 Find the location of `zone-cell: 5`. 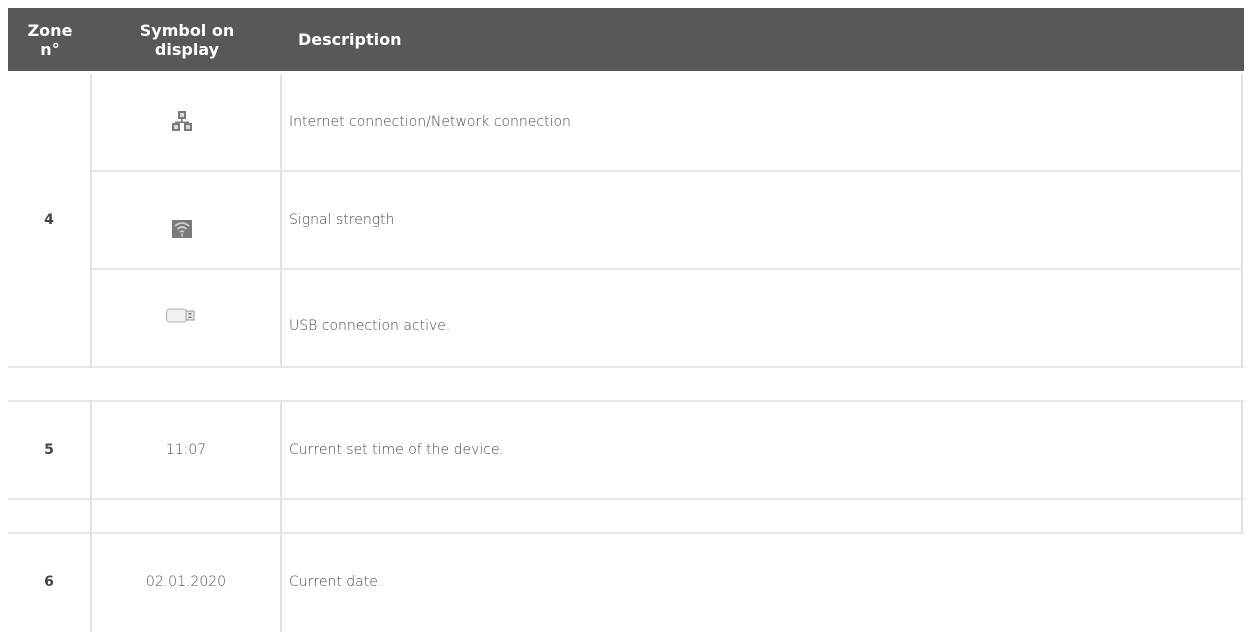

zone-cell: 5 is located at coordinates (49, 450).